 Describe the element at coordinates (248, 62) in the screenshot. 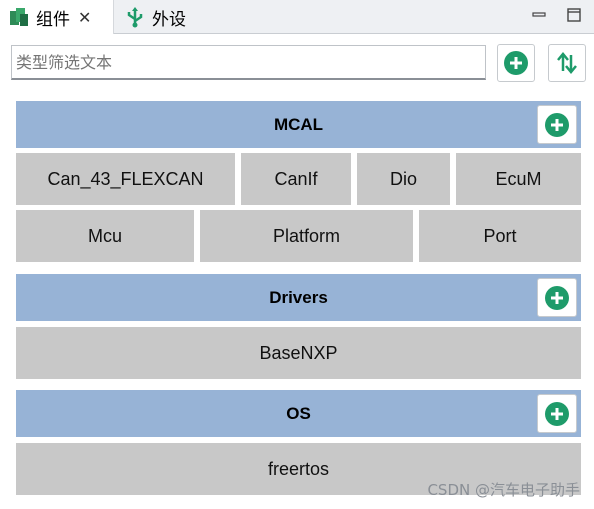

I see `filter-input` at that location.